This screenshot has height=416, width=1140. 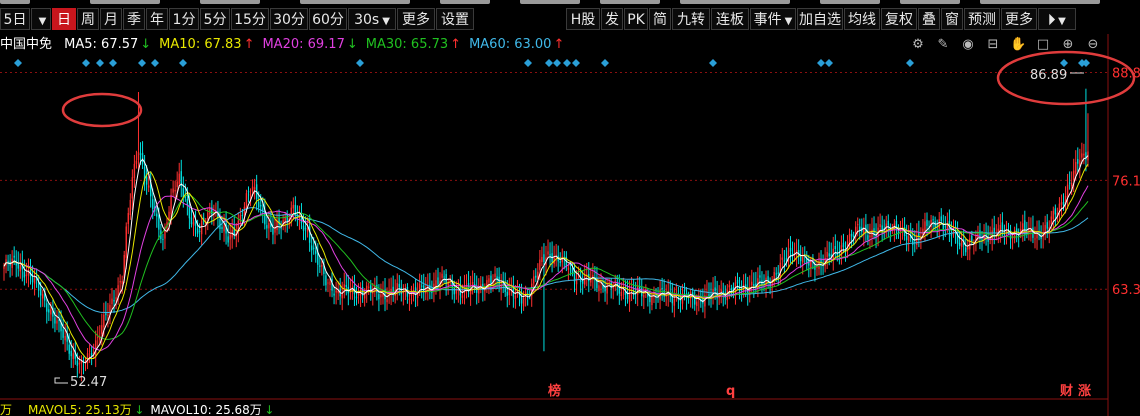 I want to click on cutoff-element, so click(x=1040, y=2).